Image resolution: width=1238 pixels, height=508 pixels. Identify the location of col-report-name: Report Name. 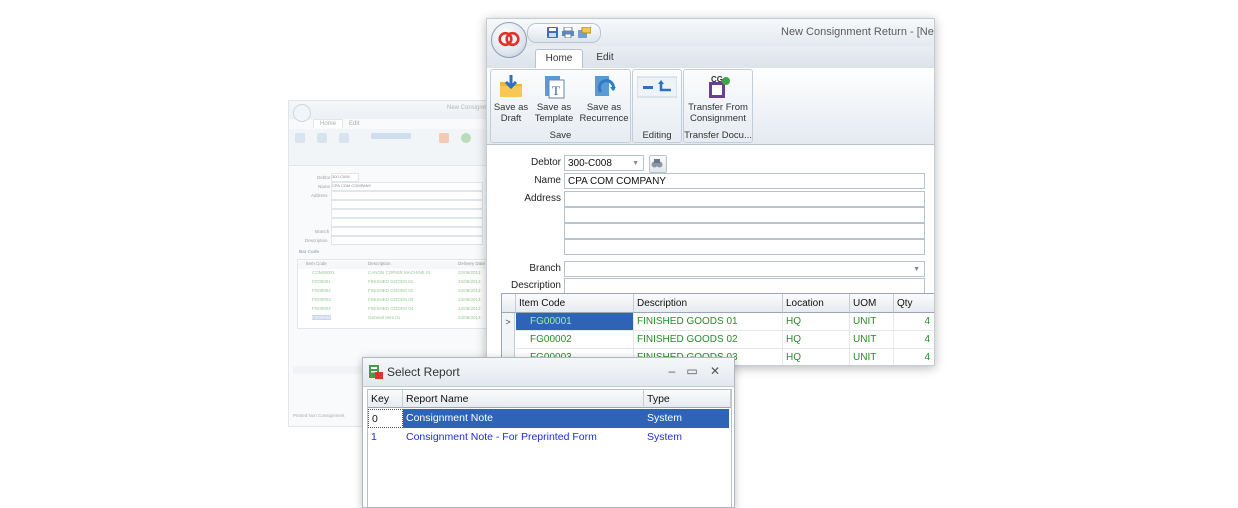
(523, 399).